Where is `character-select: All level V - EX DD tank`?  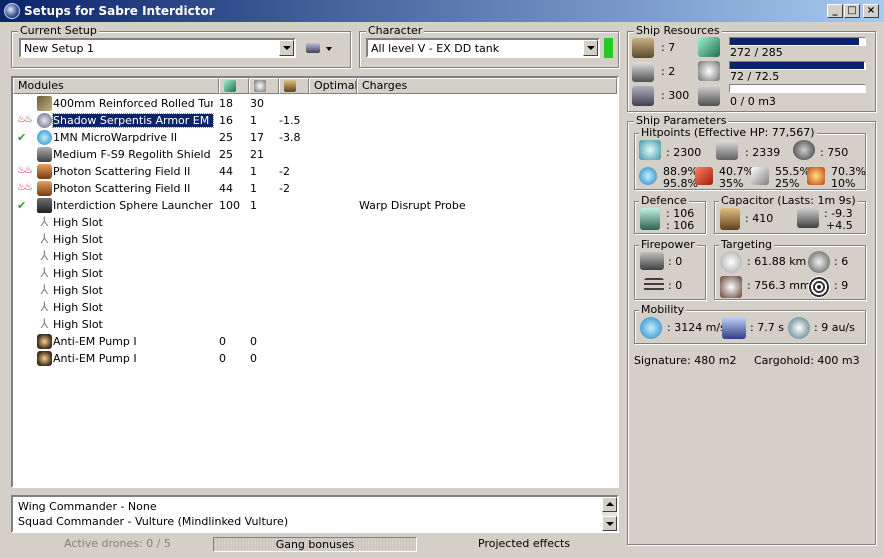 character-select: All level V - EX DD tank is located at coordinates (483, 48).